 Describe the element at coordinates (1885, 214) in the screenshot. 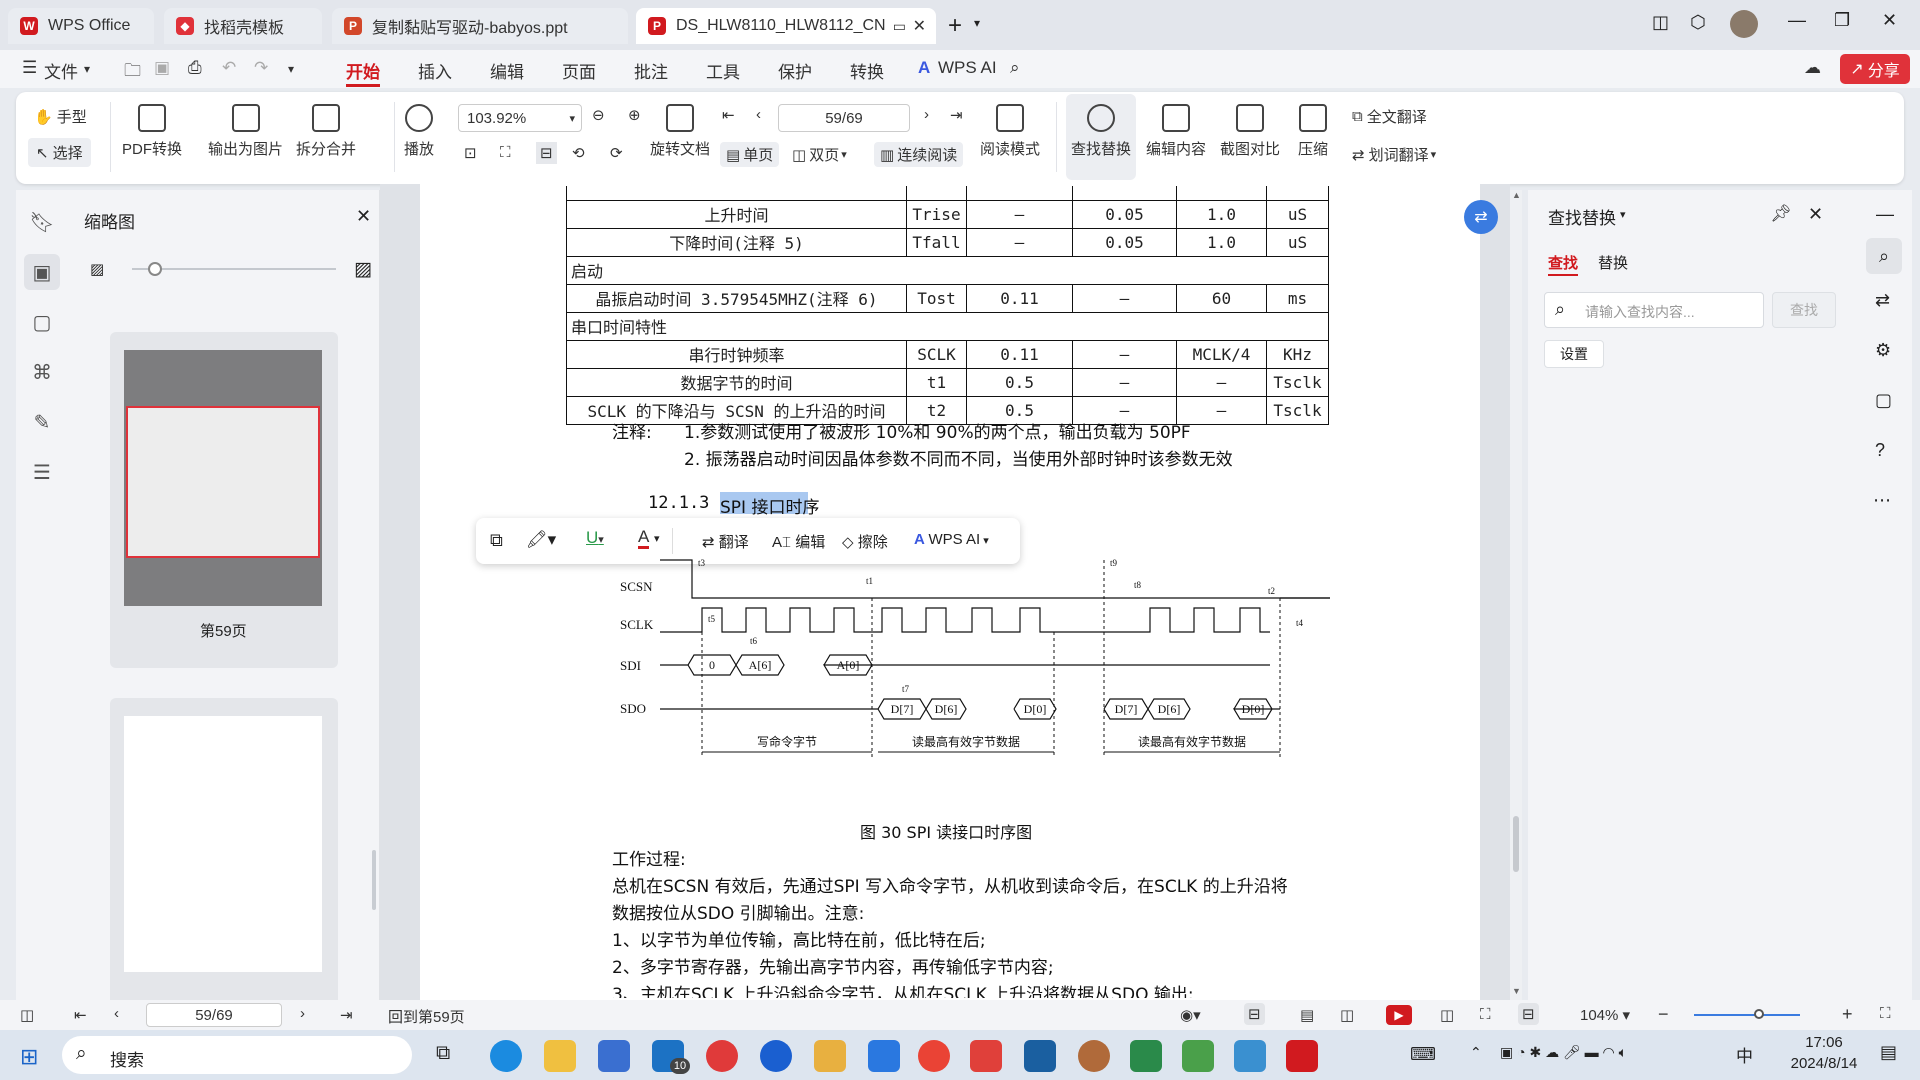

I see `minimize-panel-icon: —` at that location.